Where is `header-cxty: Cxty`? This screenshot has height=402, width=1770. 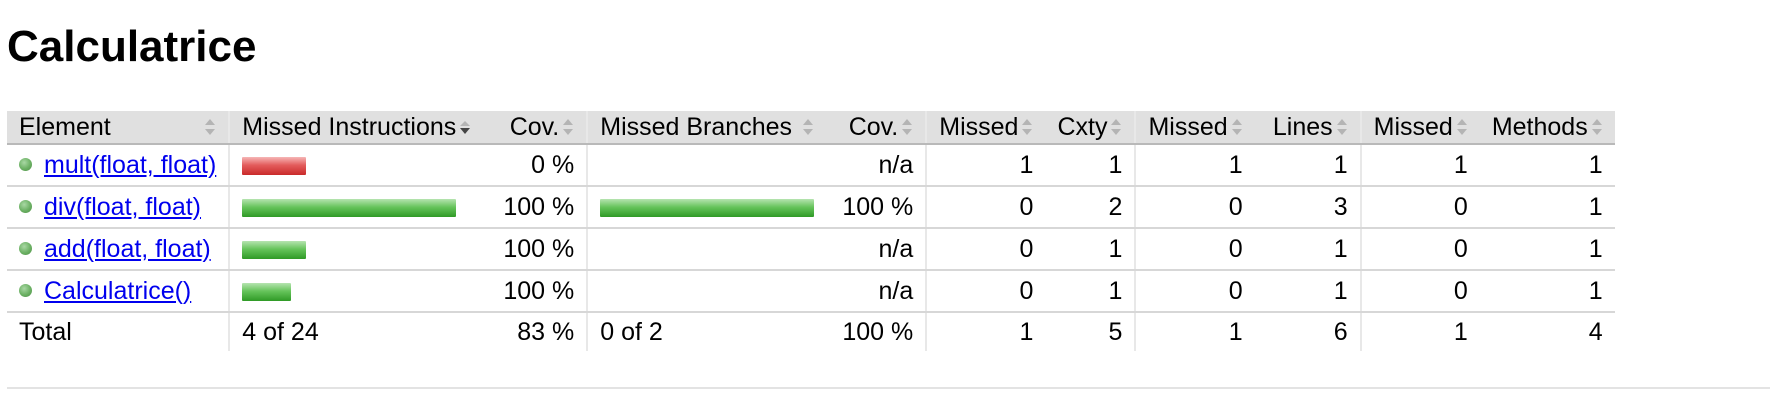 header-cxty: Cxty is located at coordinates (1090, 128).